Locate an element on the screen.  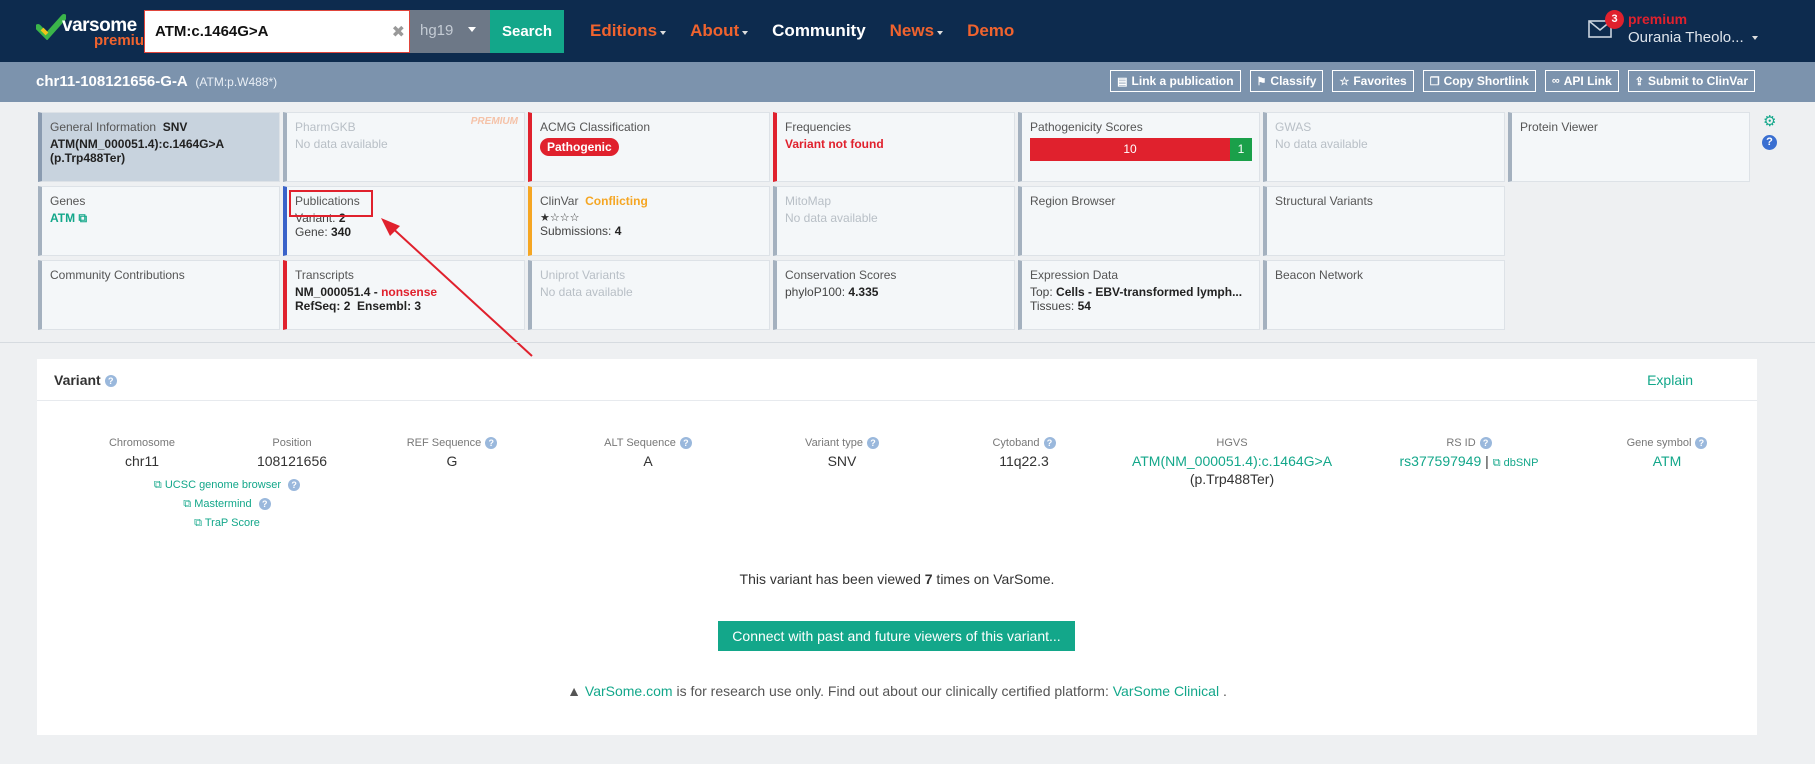
variant-id: chr11-108121656-G-A (ATM:p.W488*) is located at coordinates (156, 81).